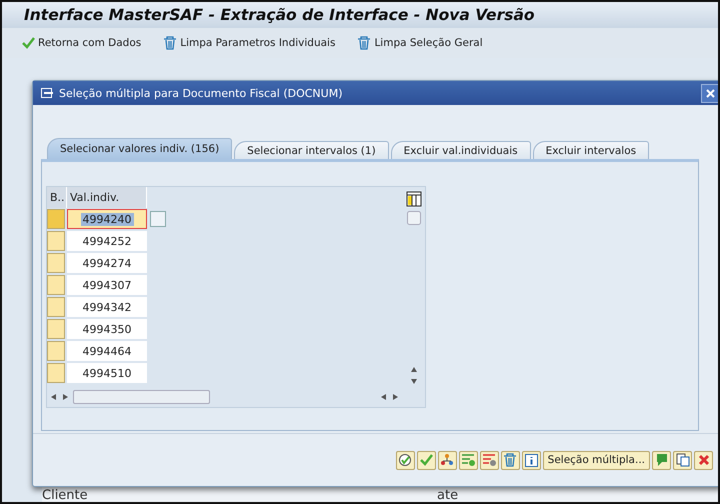 The width and height of the screenshot is (720, 504). I want to click on tab: Excluir val.individuais, so click(460, 150).